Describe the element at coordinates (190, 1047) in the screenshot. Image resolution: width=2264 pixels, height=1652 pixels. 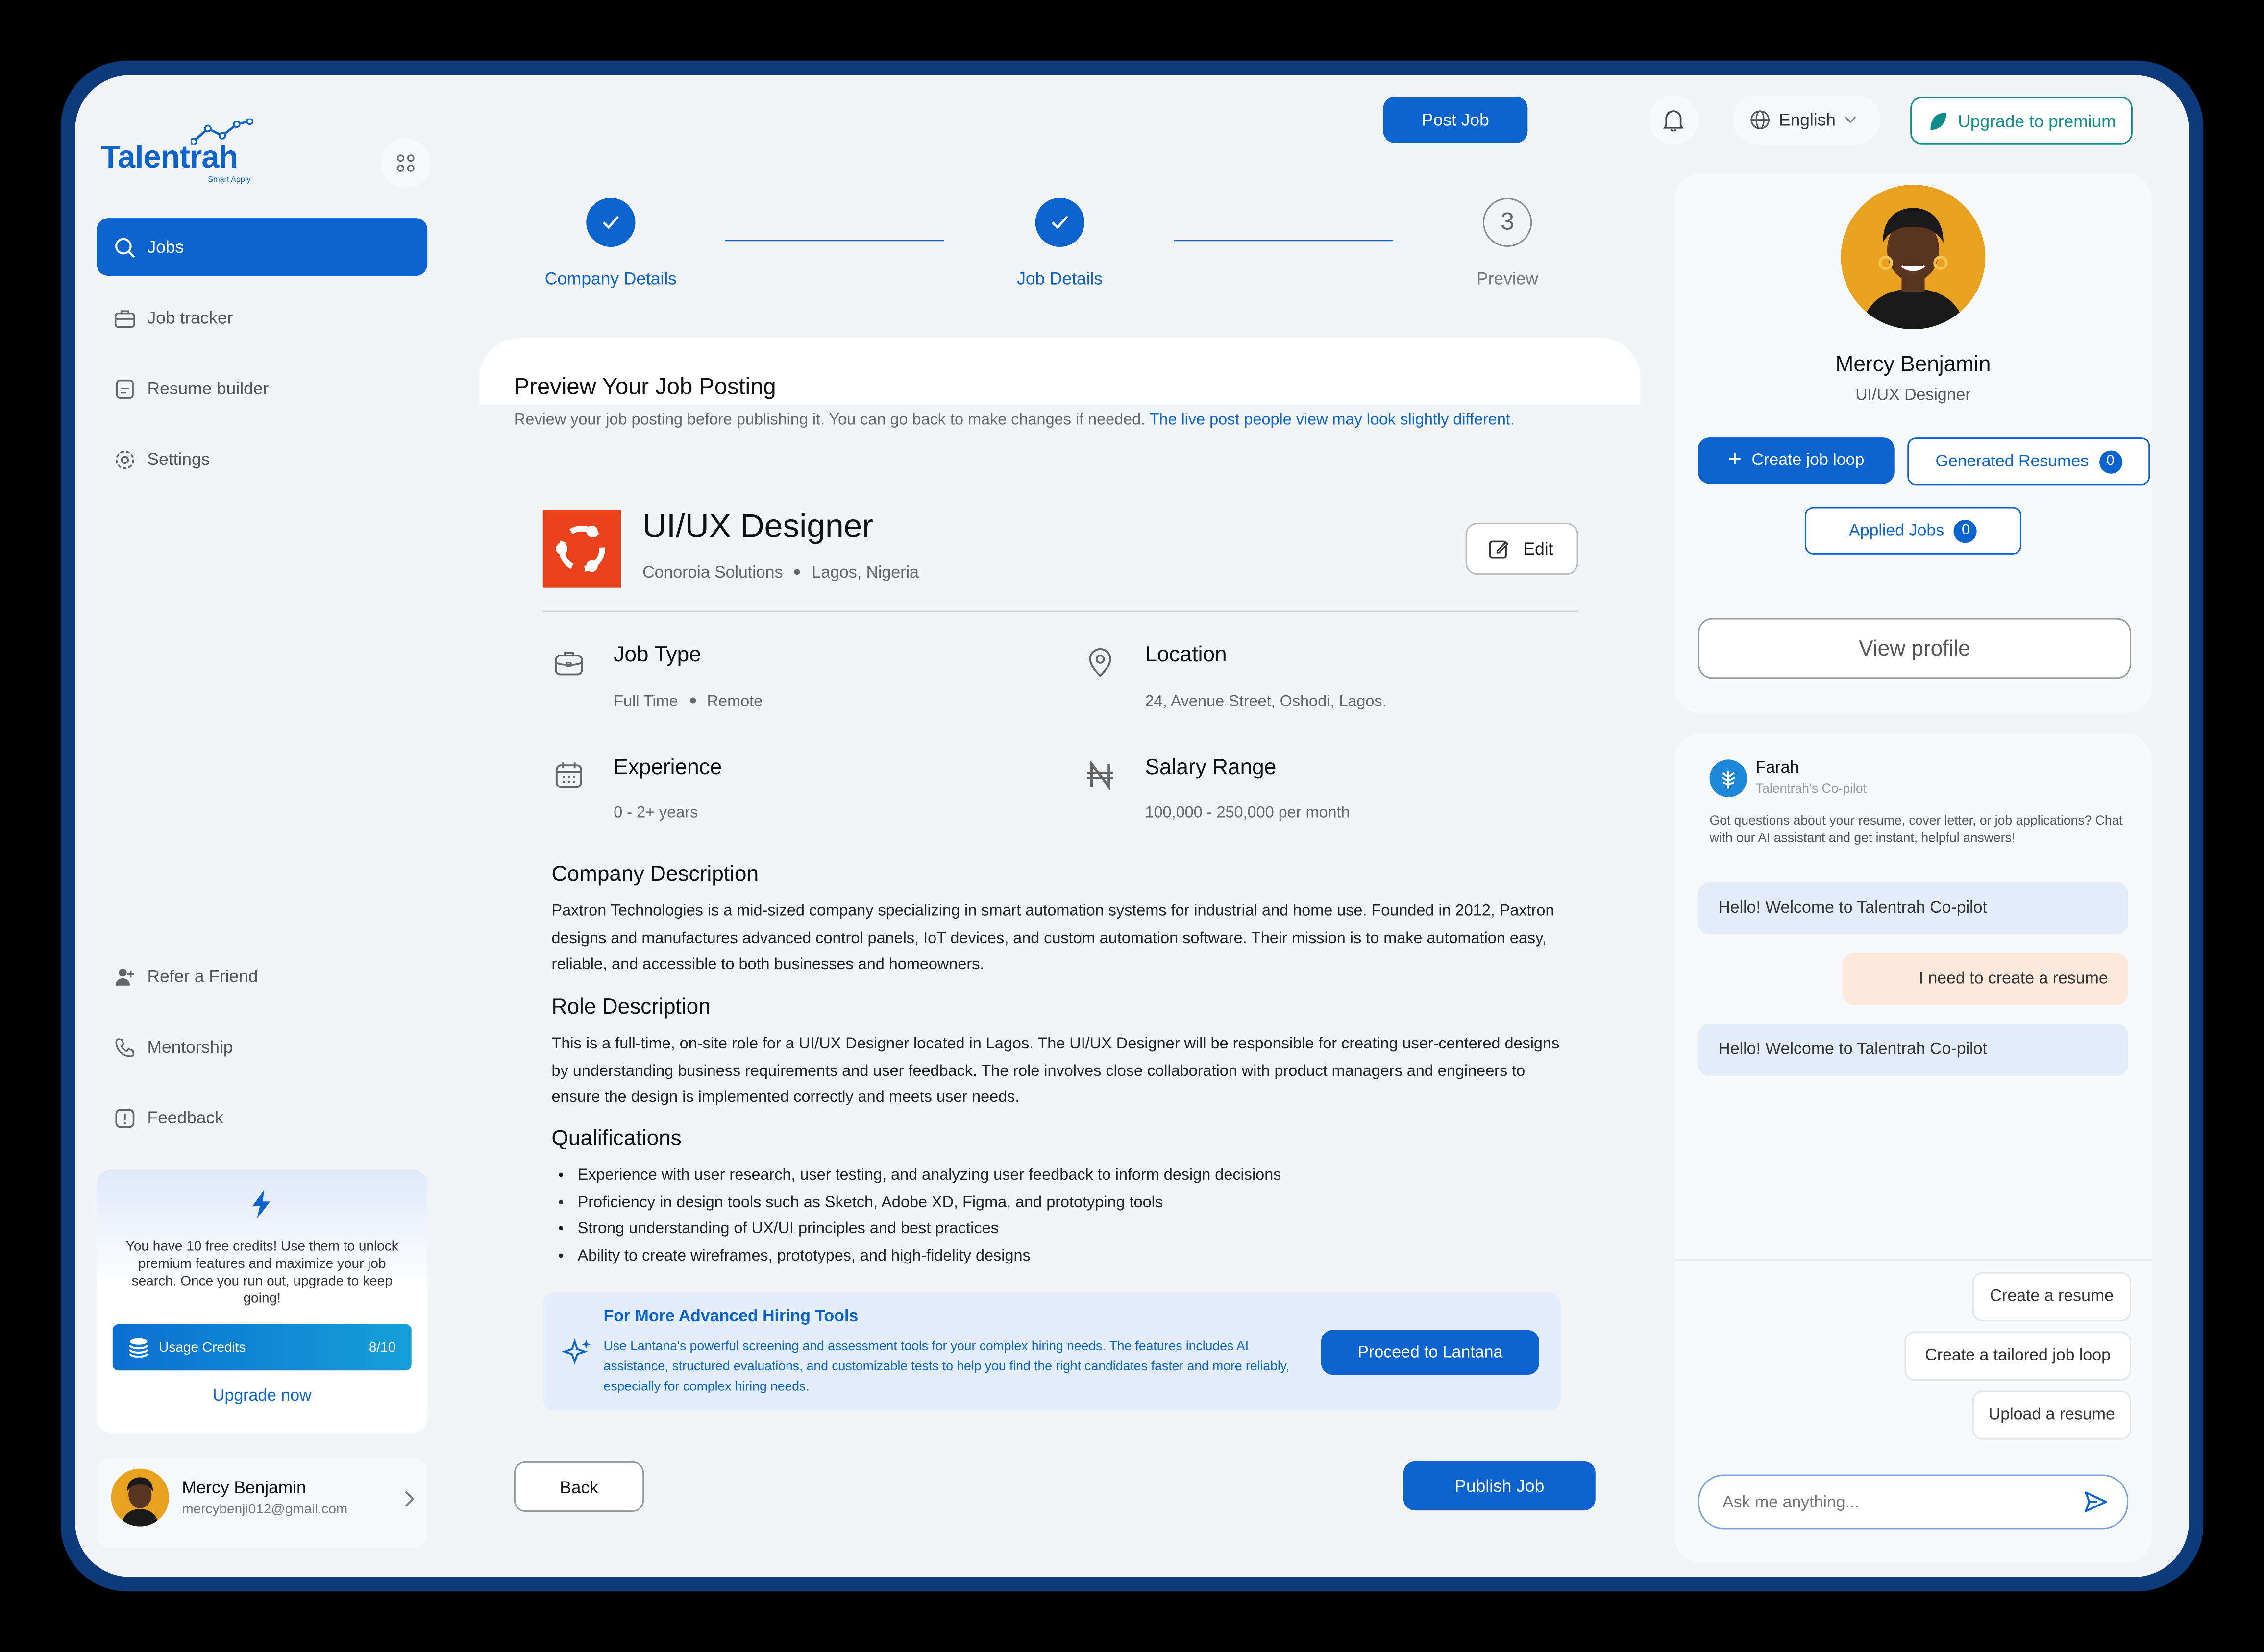
I see `sidebar-item-label: Mentorship` at that location.